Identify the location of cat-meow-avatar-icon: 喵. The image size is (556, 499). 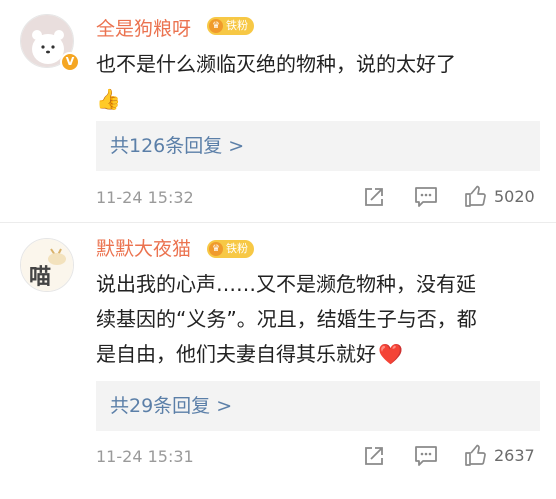
(47, 265).